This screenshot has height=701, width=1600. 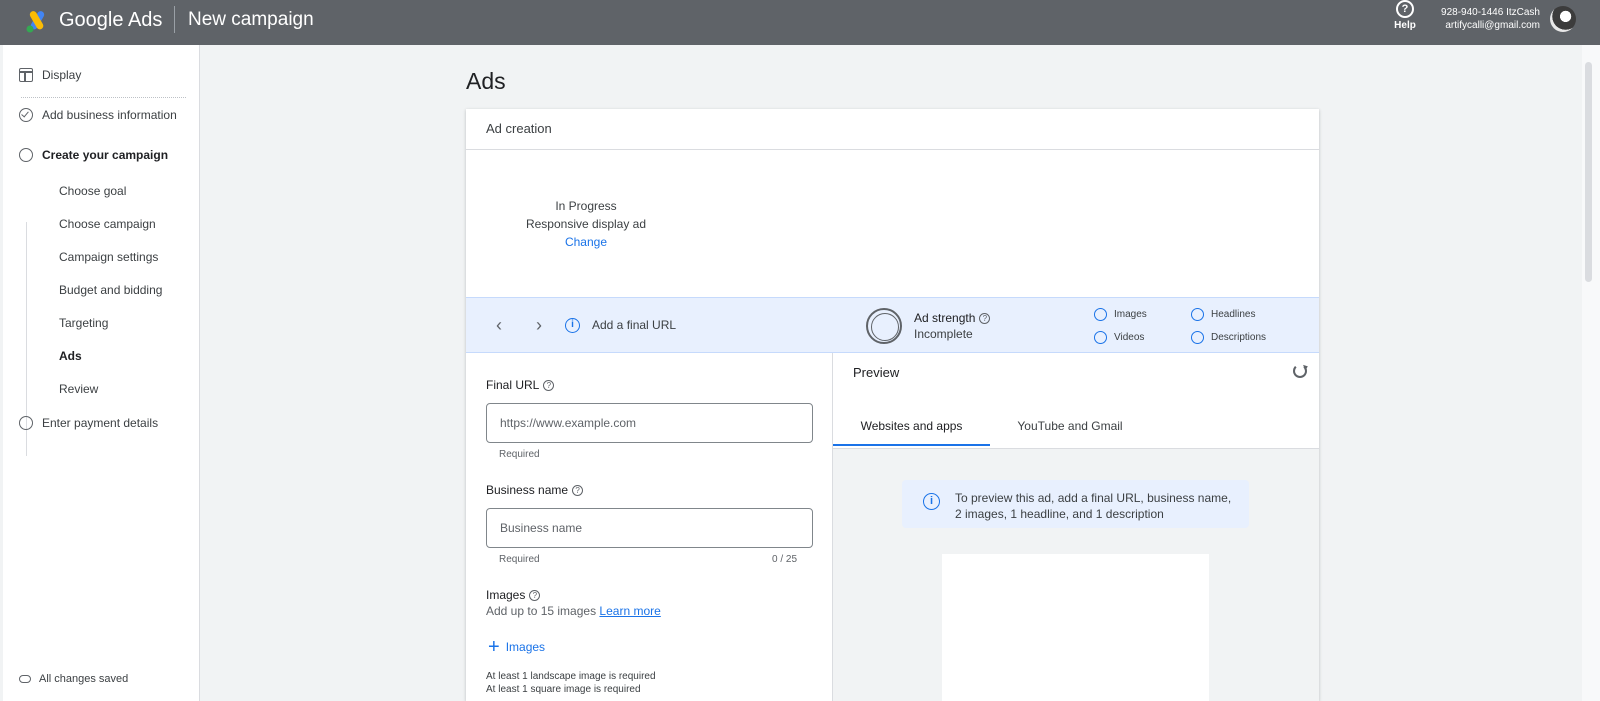 I want to click on ad-type-summary: In Progress Responsive display ad Change, so click(x=586, y=224).